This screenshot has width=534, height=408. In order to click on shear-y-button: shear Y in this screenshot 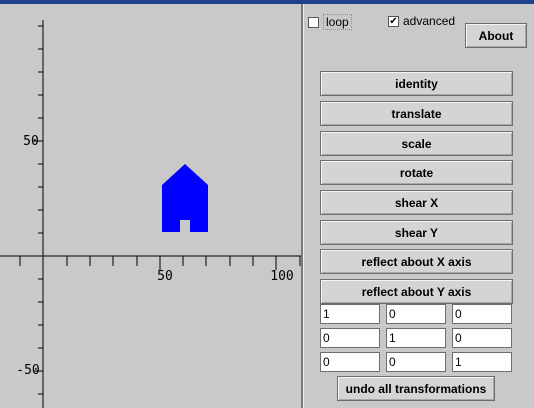, I will do `click(416, 232)`.